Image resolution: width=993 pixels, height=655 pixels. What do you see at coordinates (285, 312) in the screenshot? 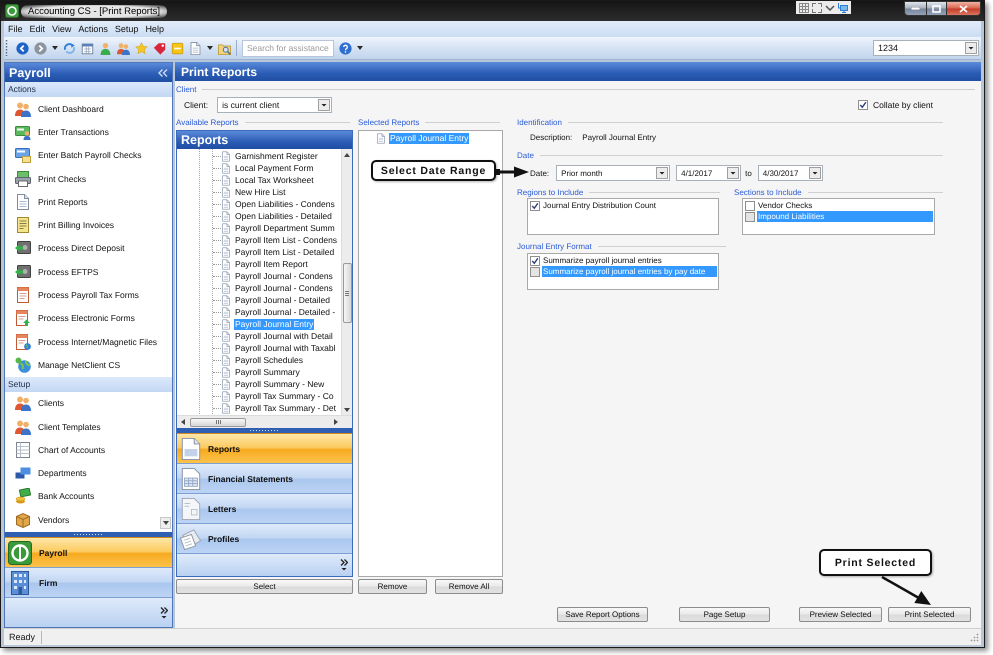
I see `tree-item: Payroll Journal - Detailed -` at bounding box center [285, 312].